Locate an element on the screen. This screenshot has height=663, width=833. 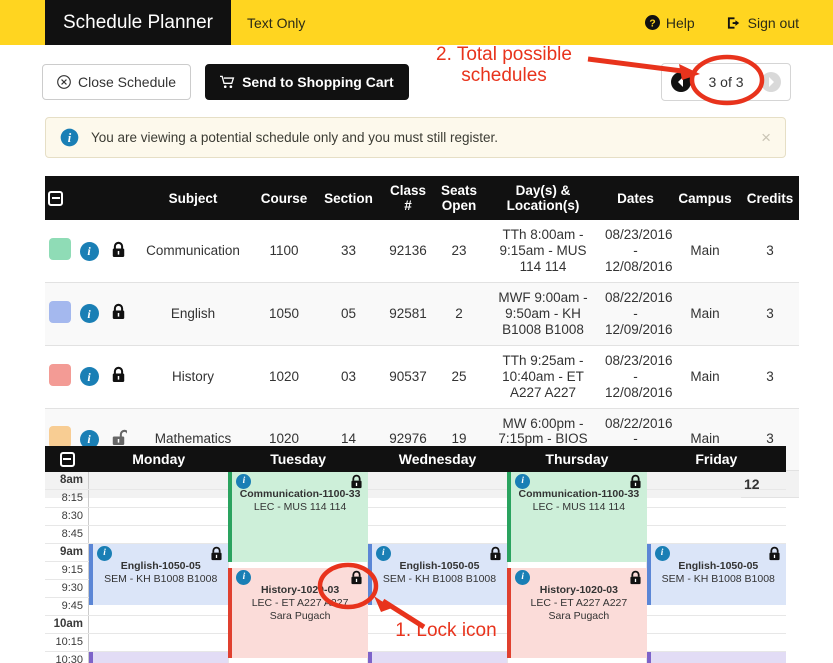
arrow-circle-left-icon is located at coordinates (681, 82).